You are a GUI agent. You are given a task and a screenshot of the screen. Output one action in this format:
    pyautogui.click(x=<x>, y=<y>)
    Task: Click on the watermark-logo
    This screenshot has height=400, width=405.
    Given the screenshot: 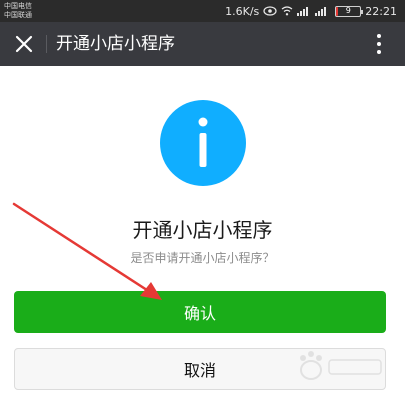 What is the action you would take?
    pyautogui.click(x=341, y=365)
    